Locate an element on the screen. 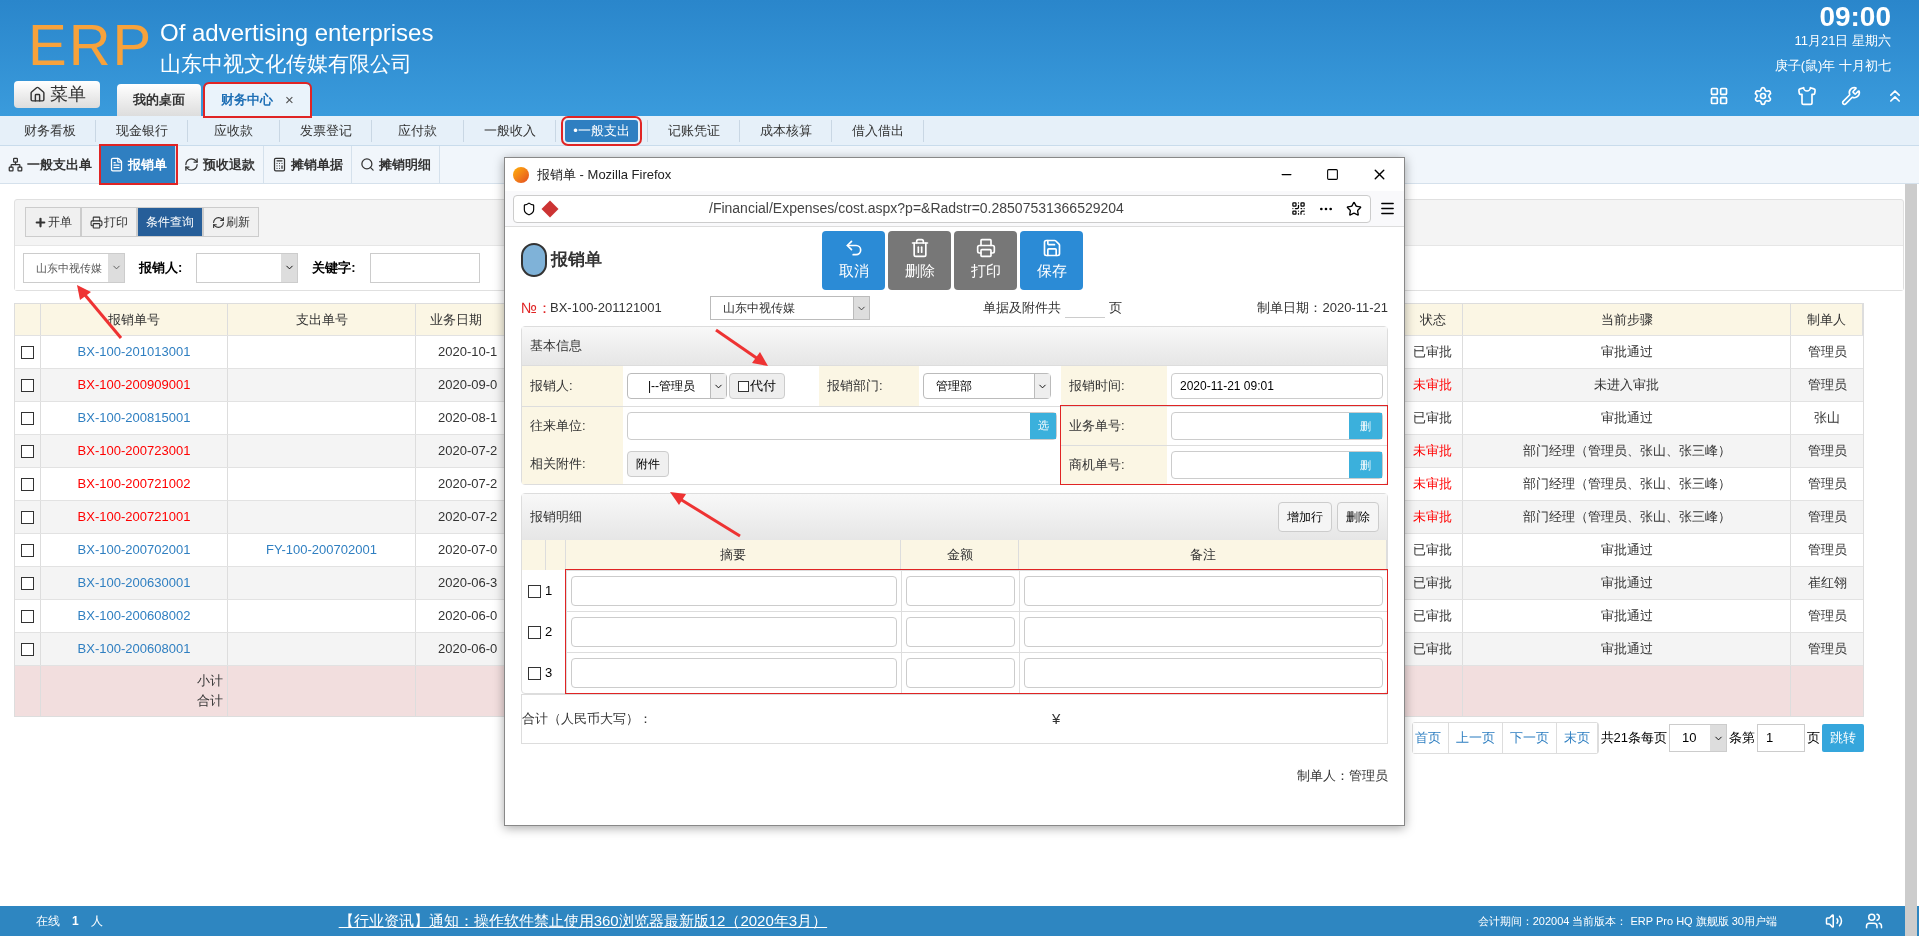 Image resolution: width=1919 pixels, height=936 pixels. field-label: 商机单号: is located at coordinates (1114, 464).